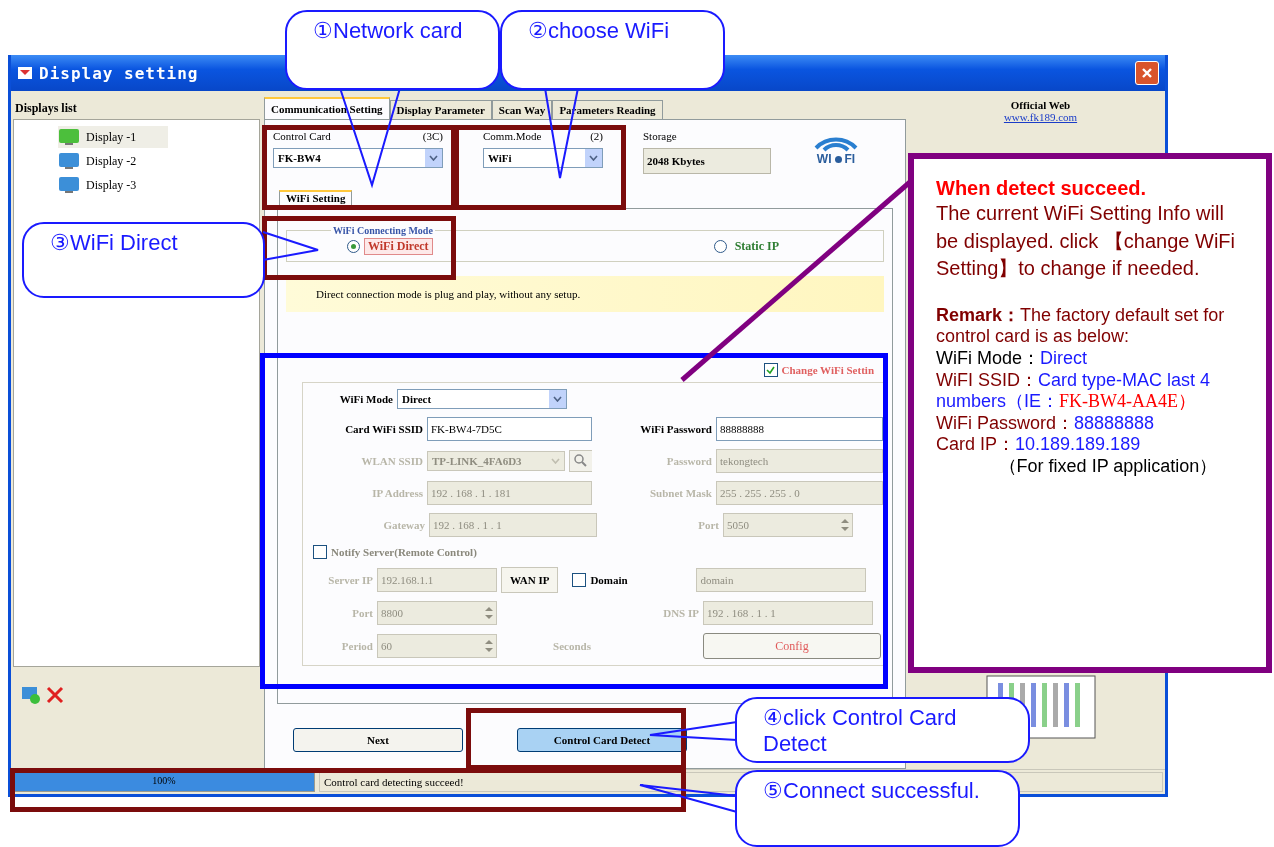 The image size is (1274, 847). I want to click on radio-label: Static IP, so click(756, 246).